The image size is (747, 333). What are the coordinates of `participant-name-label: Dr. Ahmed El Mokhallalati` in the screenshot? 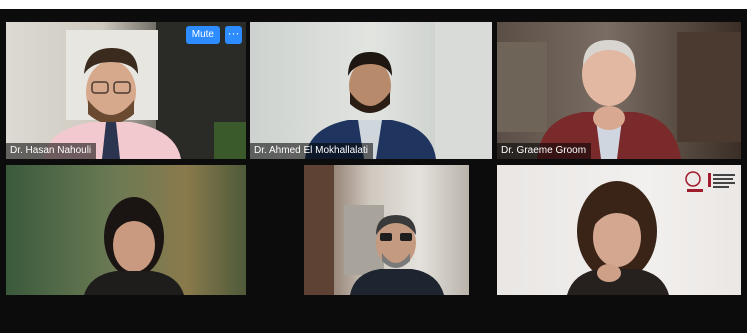 It's located at (311, 151).